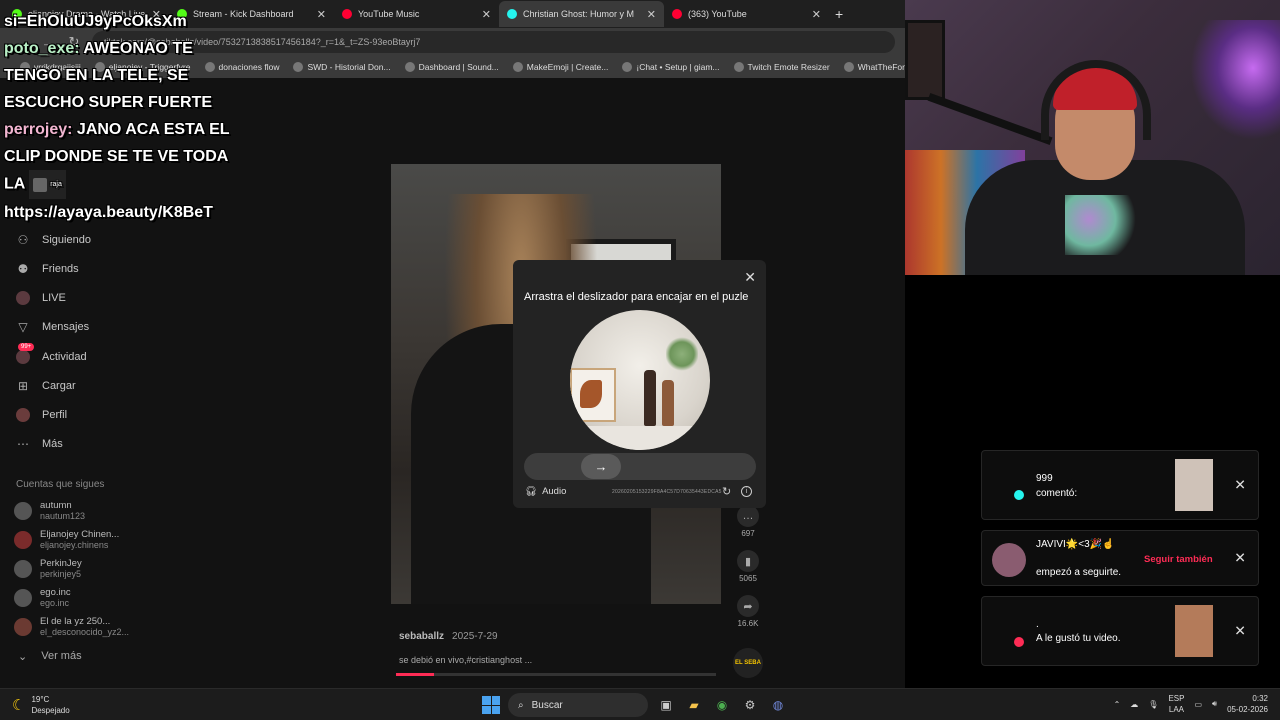 The width and height of the screenshot is (1280, 720). Describe the element at coordinates (1191, 704) in the screenshot. I see `system-tray: ⌃ ☁ 🎙︎ ESP LAA ▭ 🔊︎ 0:32 05-02-2026` at that location.